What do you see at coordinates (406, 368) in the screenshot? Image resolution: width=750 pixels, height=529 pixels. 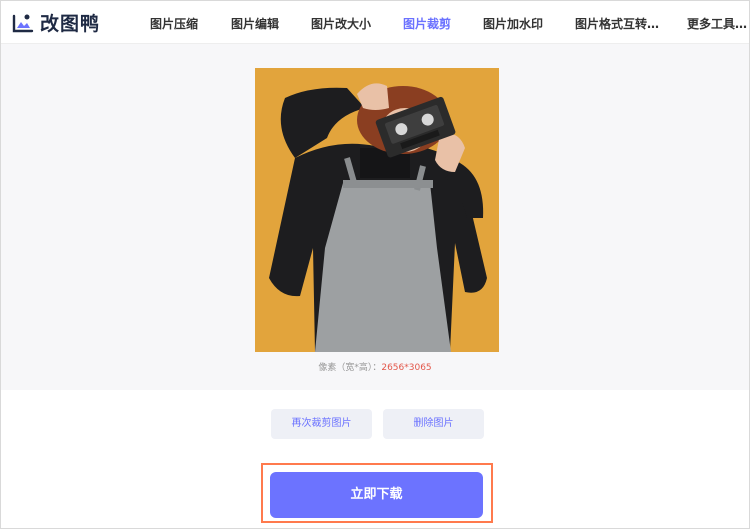 I see `dimensions-value: 2656*3065` at bounding box center [406, 368].